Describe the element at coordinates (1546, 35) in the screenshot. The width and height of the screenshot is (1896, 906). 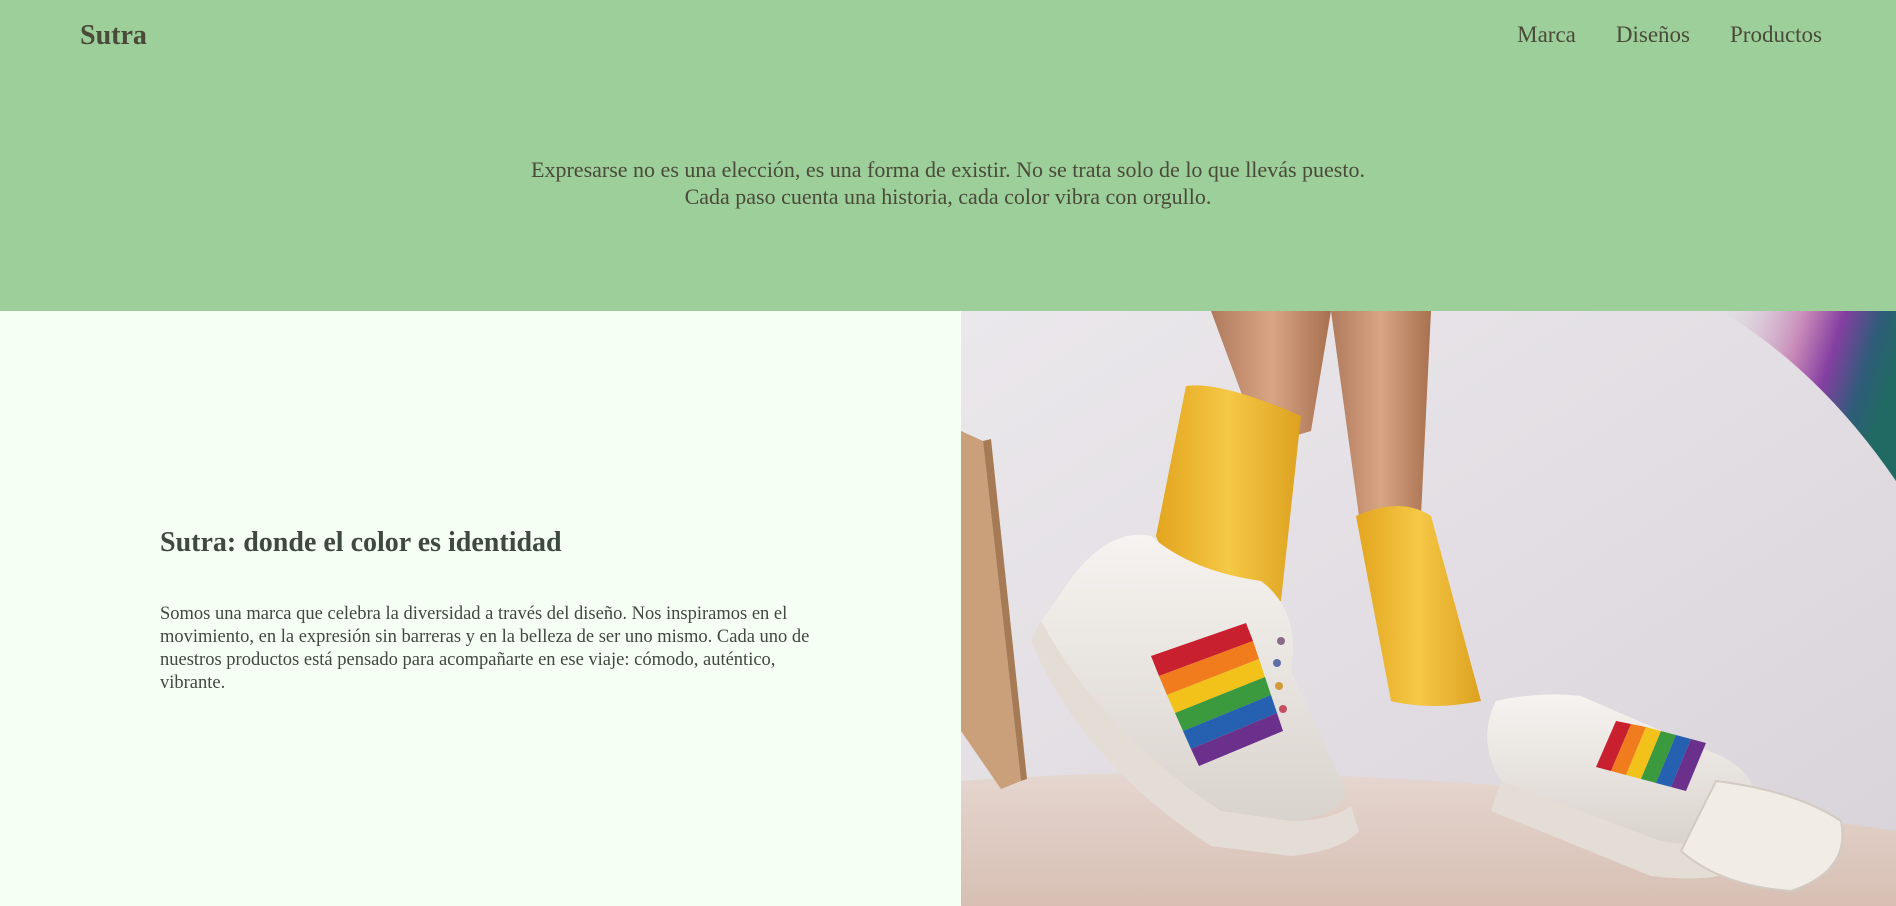
I see `nav-link-marca: Marca` at that location.